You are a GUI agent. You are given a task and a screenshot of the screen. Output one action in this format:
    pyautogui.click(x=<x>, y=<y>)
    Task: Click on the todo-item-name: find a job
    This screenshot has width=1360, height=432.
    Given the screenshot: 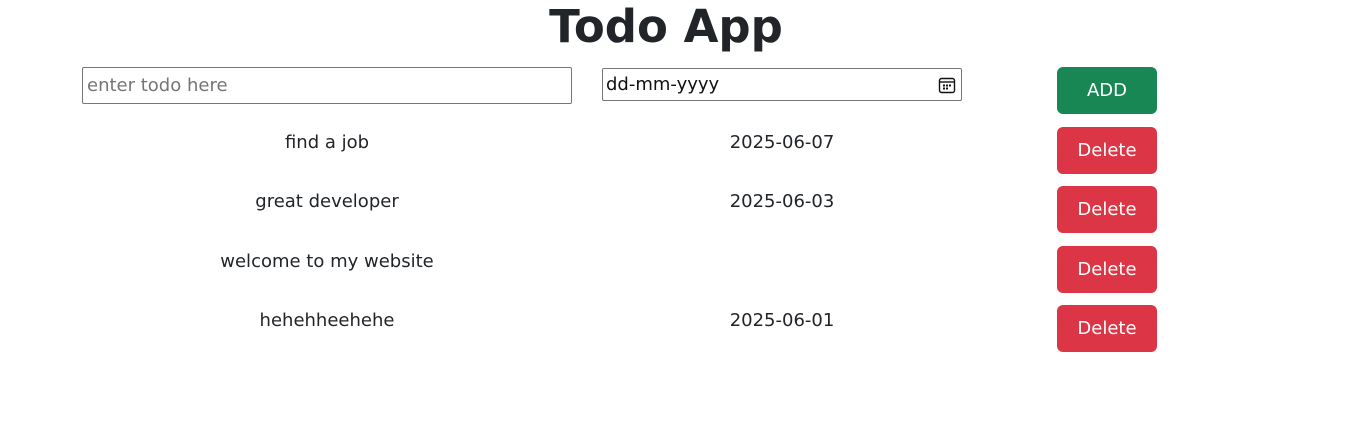 What is the action you would take?
    pyautogui.click(x=327, y=142)
    